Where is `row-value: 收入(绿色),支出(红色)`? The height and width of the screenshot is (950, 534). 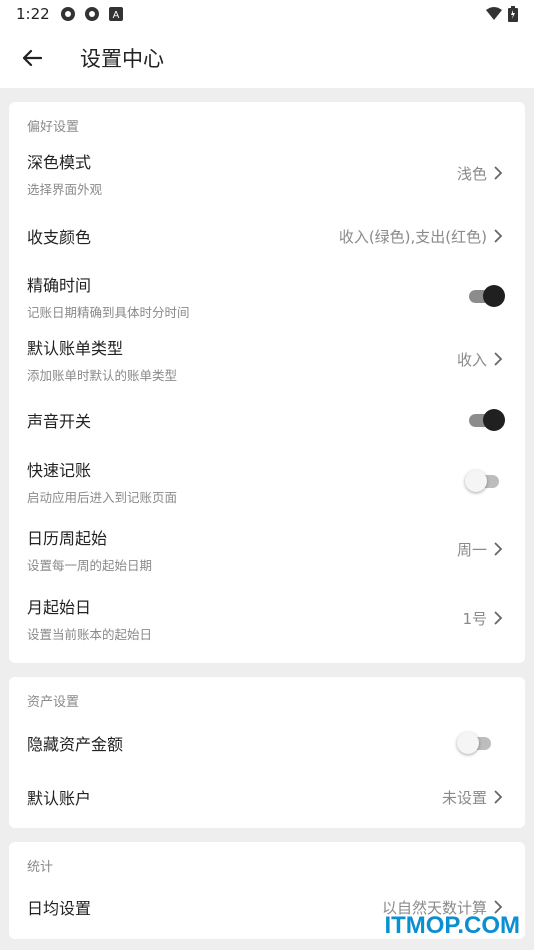 row-value: 收入(绿色),支出(红色) is located at coordinates (412, 236).